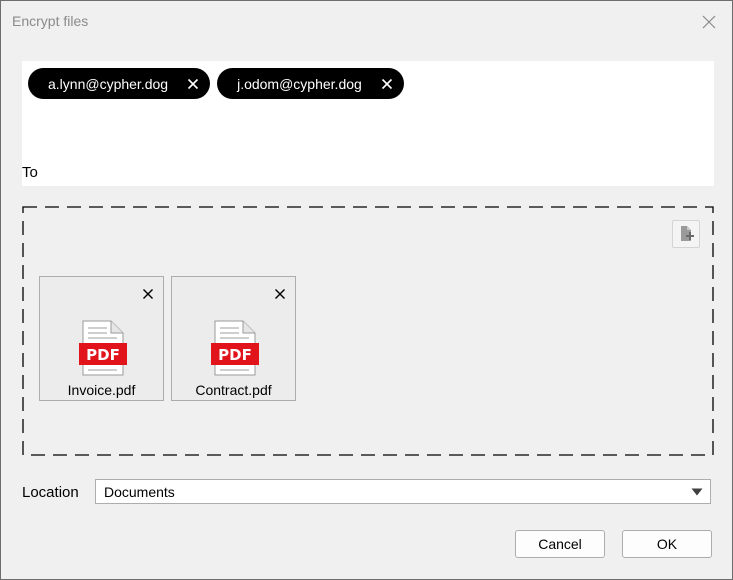 The width and height of the screenshot is (733, 580). I want to click on to-label: To, so click(30, 172).